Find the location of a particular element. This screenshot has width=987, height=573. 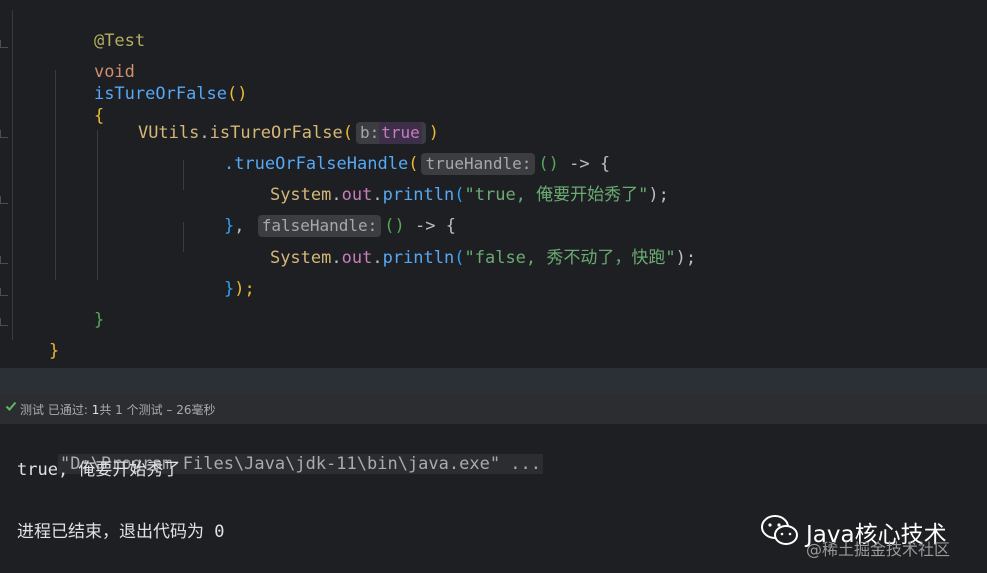

console-exit-message: 进程已结束，退出代码为 0 is located at coordinates (121, 532).